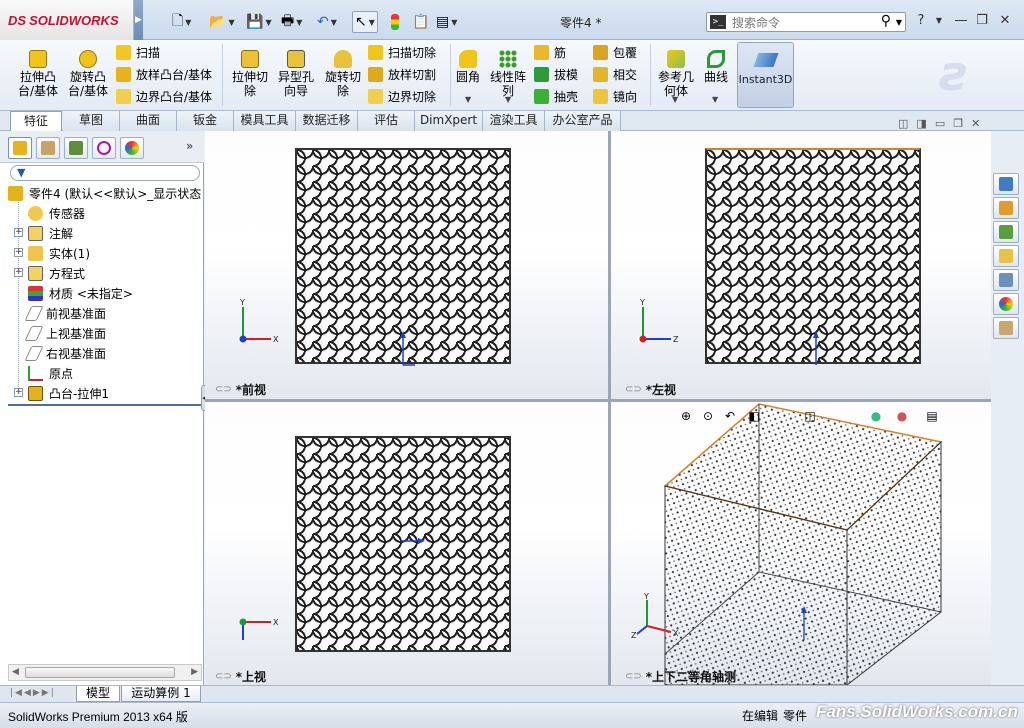 The width and height of the screenshot is (1024, 728). I want to click on zoom-to-fit-icon: ⊕, so click(686, 416).